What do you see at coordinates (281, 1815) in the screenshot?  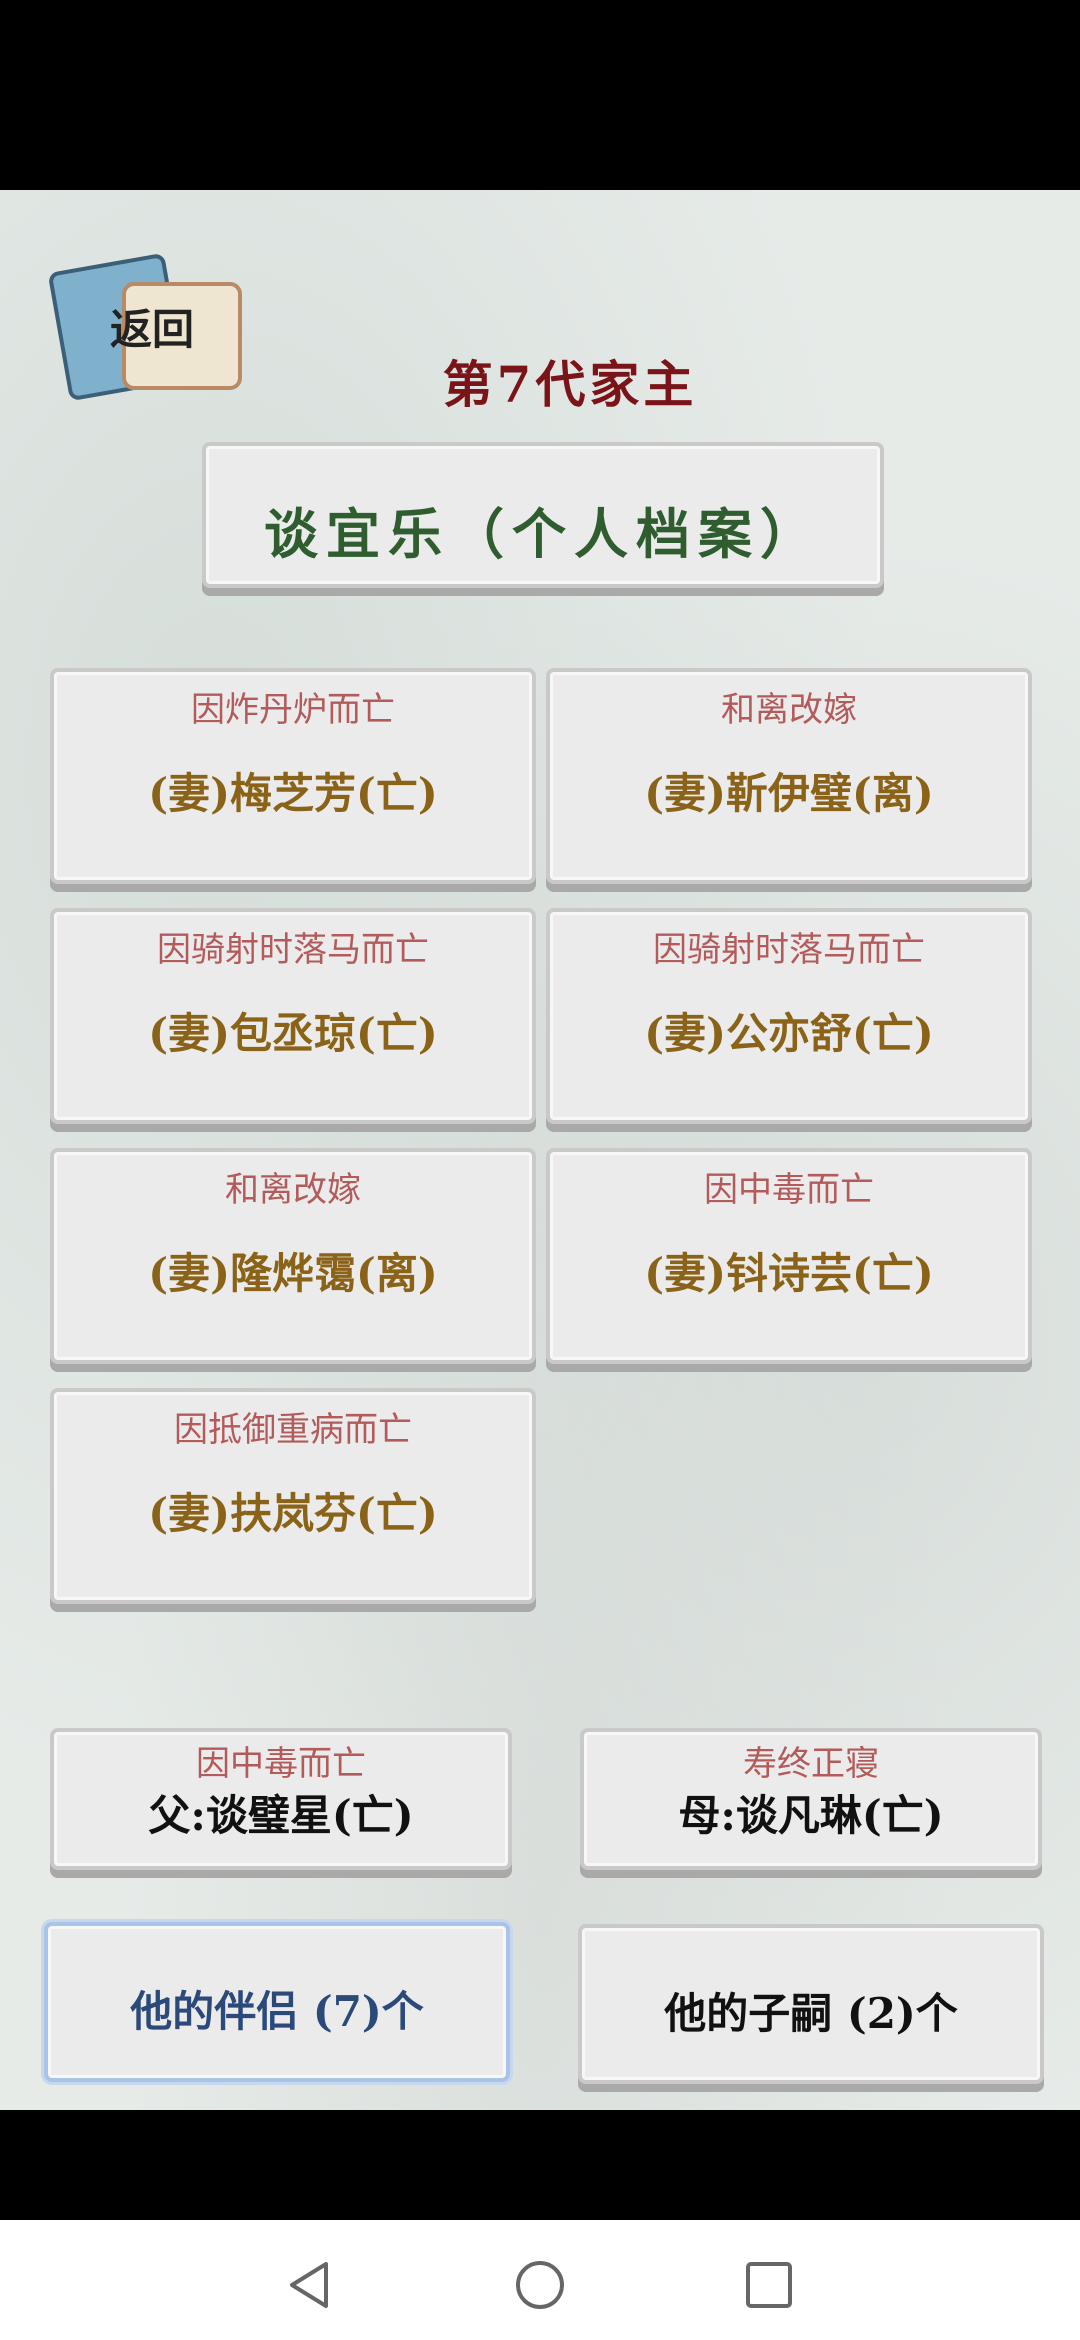 I see `father-name: 父:谈璧星(亡)` at bounding box center [281, 1815].